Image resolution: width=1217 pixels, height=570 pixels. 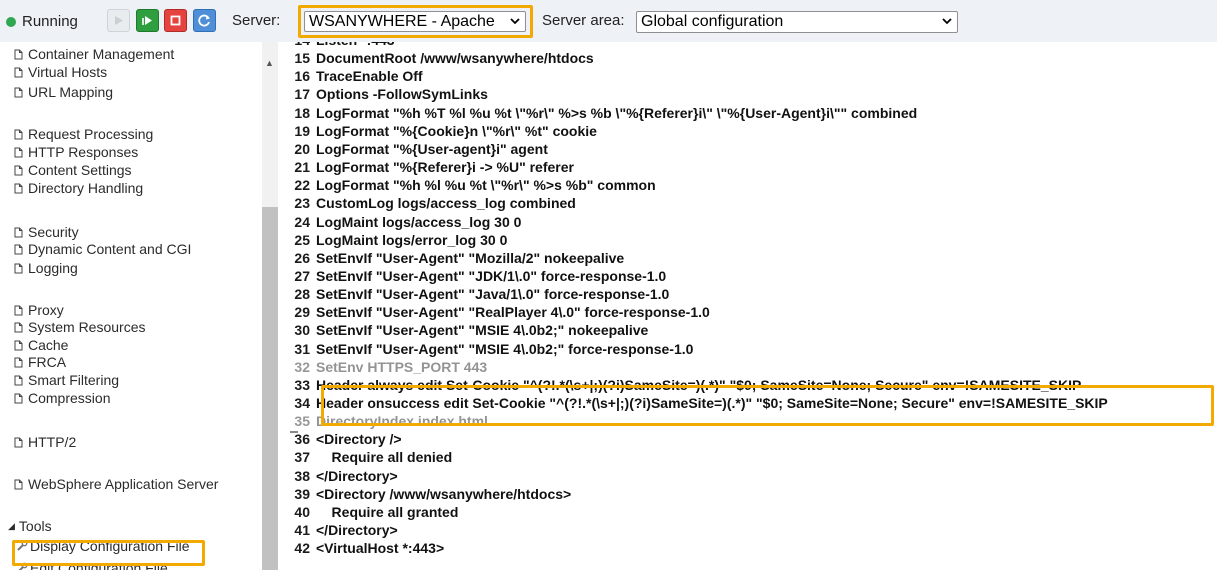 I want to click on sidebar-scrollbar-thumb, so click(x=270, y=388).